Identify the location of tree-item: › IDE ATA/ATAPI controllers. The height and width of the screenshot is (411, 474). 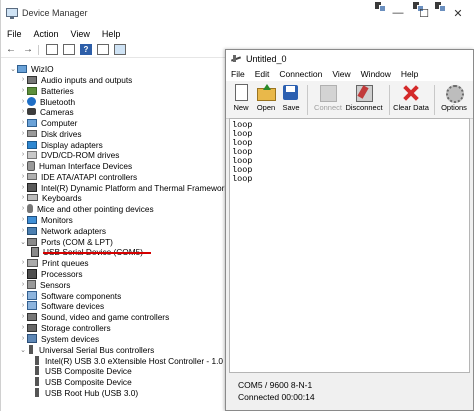
(78, 176).